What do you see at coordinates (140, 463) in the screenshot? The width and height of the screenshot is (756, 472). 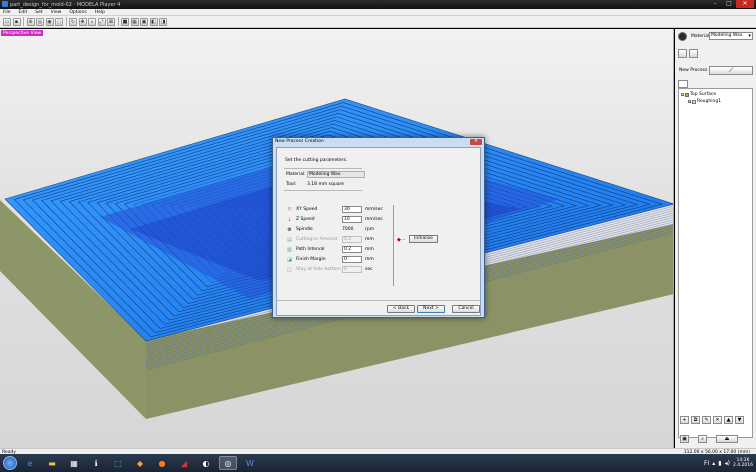 I see `app-icon-4: ◆` at bounding box center [140, 463].